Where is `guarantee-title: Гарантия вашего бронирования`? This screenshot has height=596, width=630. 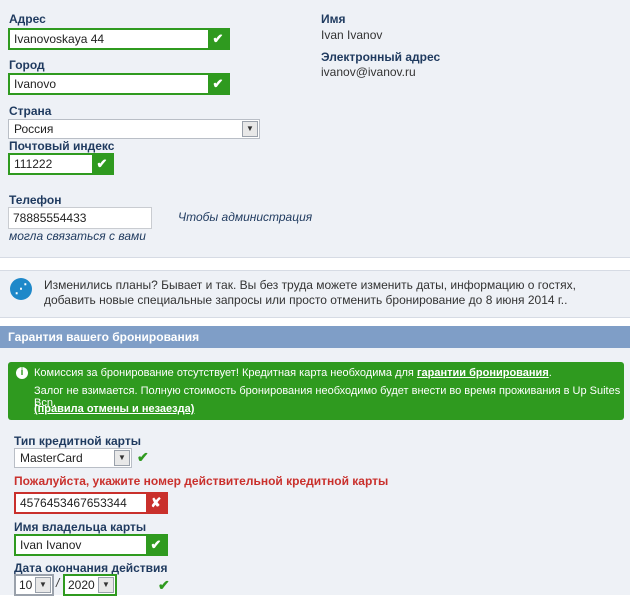 guarantee-title: Гарантия вашего бронирования is located at coordinates (104, 337).